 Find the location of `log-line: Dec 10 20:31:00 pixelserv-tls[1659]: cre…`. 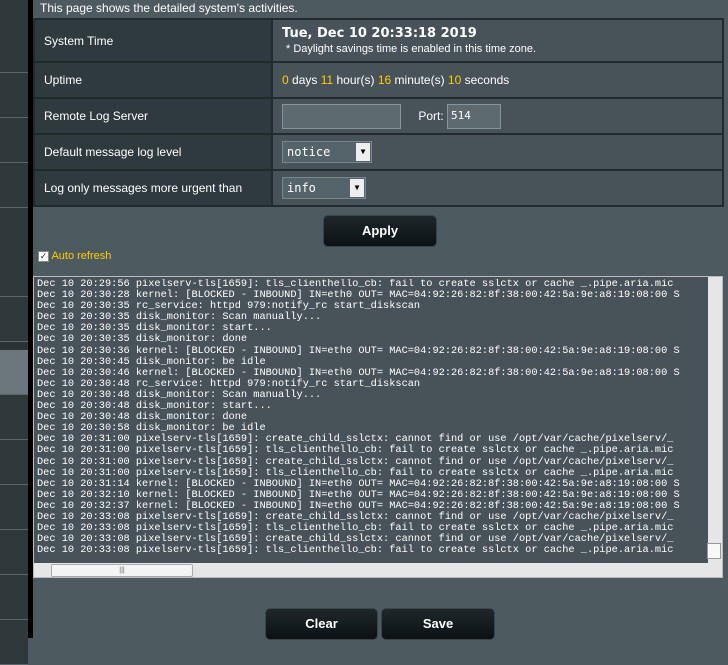

log-line: Dec 10 20:31:00 pixelserv-tls[1659]: cre… is located at coordinates (355, 461).